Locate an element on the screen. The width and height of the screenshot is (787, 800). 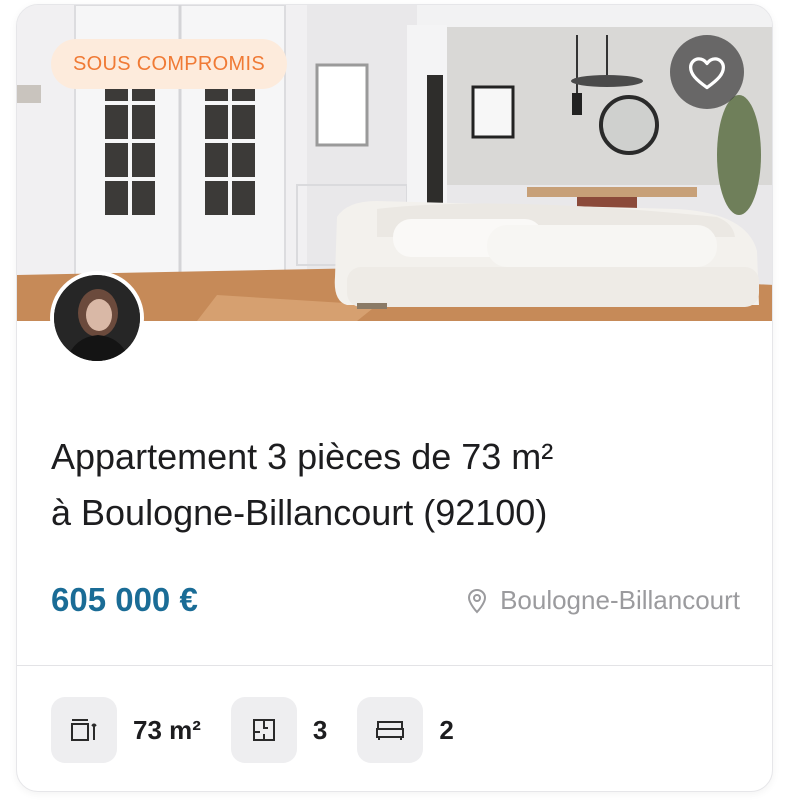
agent-avatar is located at coordinates (97, 318).